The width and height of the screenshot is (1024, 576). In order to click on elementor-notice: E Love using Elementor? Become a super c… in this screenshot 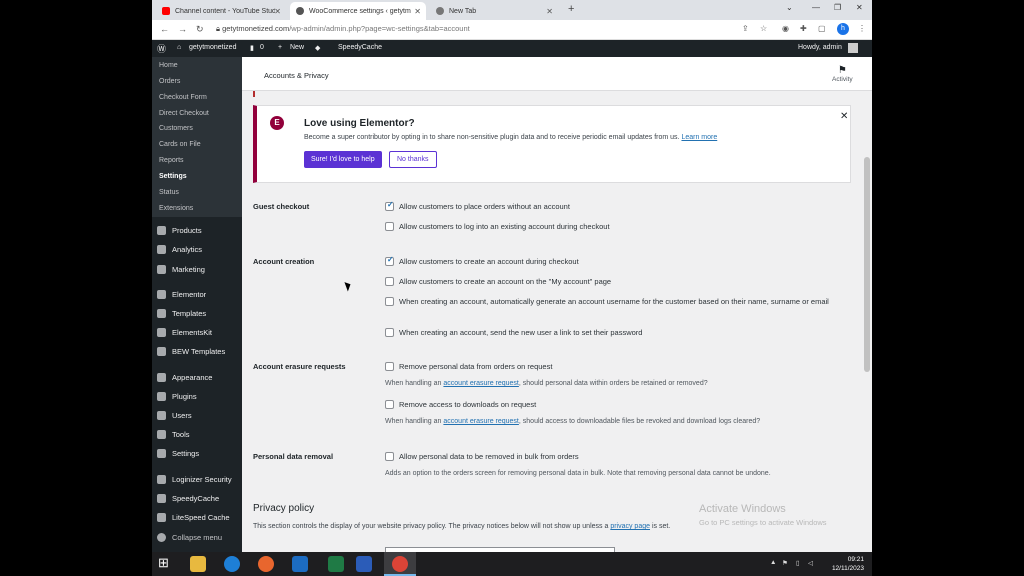, I will do `click(552, 144)`.